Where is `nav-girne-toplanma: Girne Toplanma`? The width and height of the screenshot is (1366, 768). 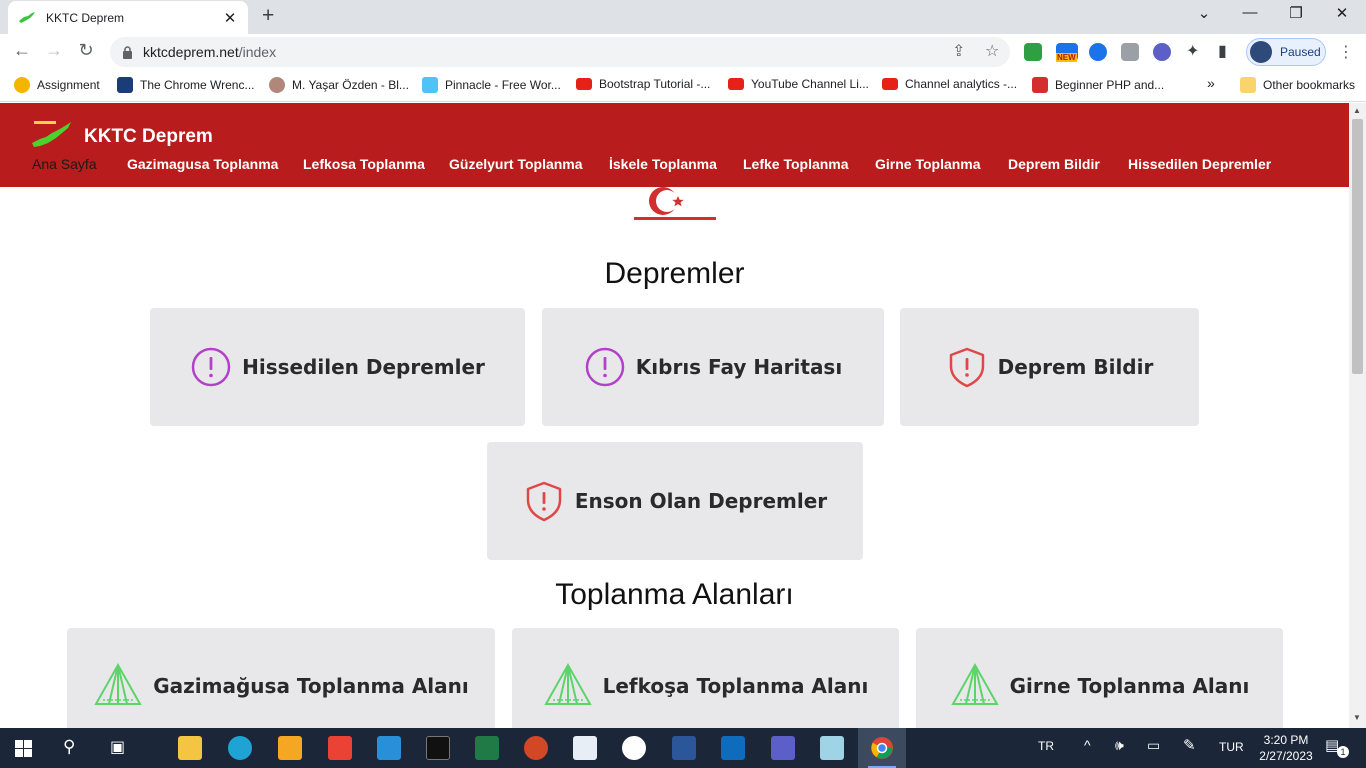 nav-girne-toplanma: Girne Toplanma is located at coordinates (928, 164).